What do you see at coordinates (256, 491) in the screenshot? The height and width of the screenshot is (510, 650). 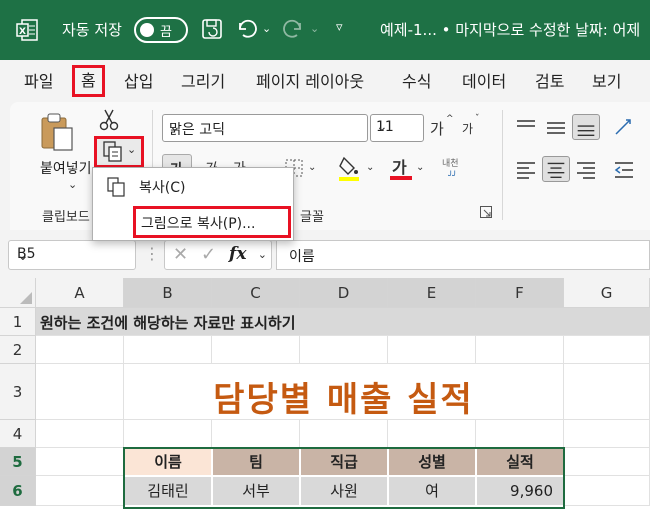 I see `data-cell-team: 서부` at bounding box center [256, 491].